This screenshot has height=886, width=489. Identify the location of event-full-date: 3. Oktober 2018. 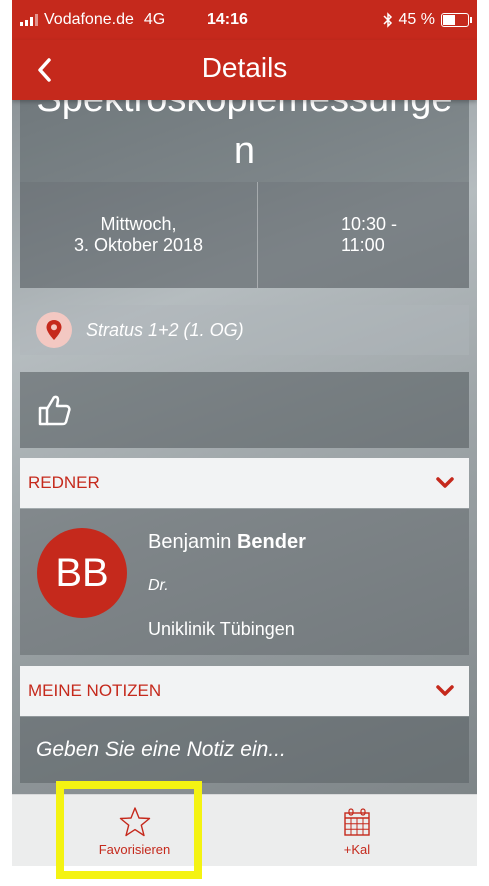
(138, 245).